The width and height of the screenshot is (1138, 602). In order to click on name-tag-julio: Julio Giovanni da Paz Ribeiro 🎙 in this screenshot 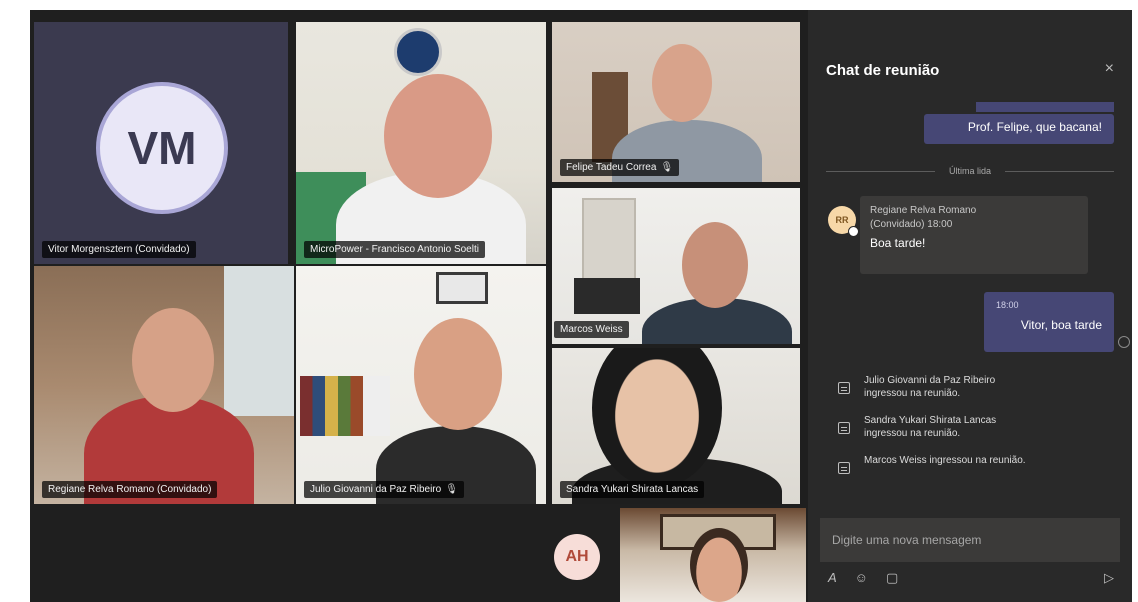, I will do `click(384, 489)`.